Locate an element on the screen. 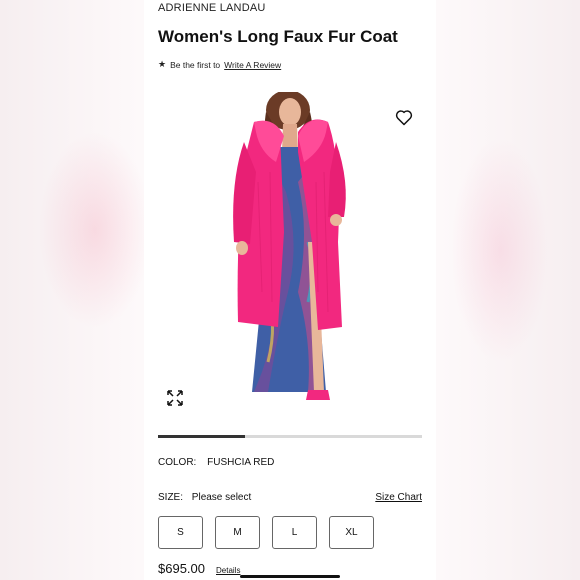  home-indicator is located at coordinates (290, 576).